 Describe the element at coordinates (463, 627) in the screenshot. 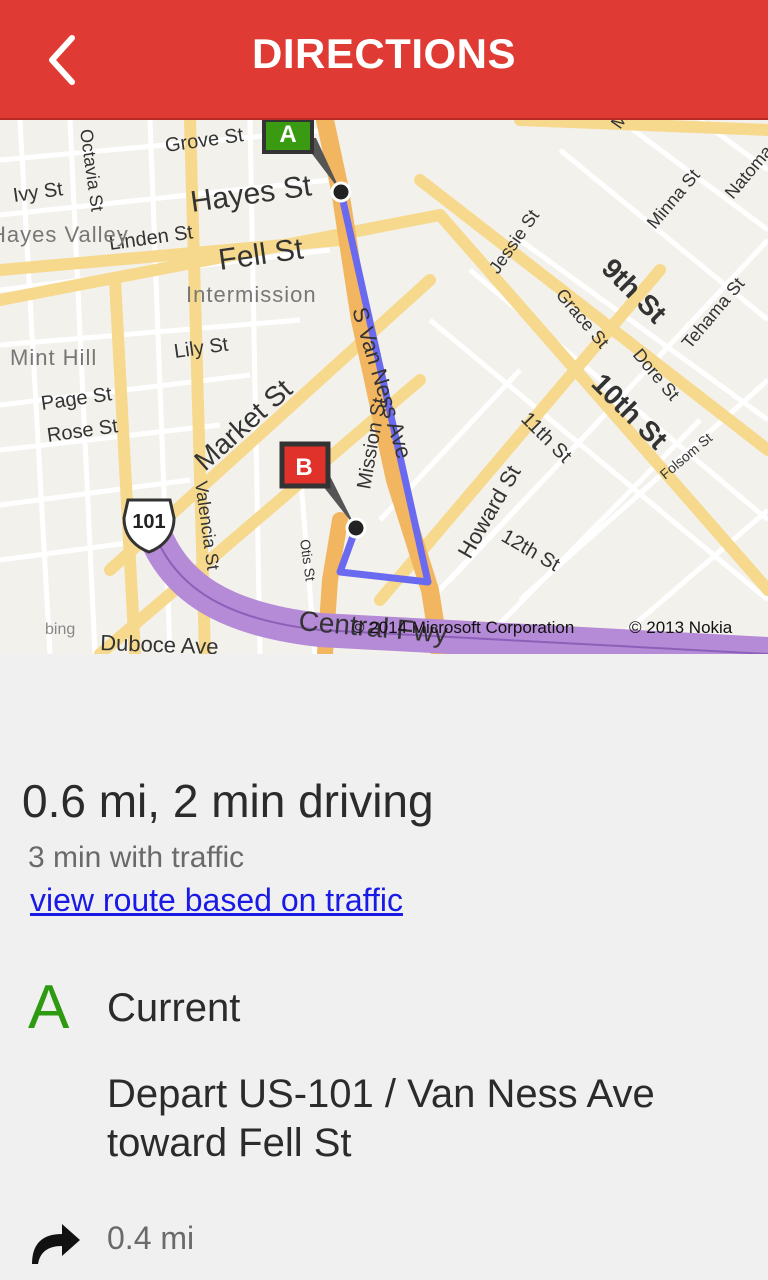

I see `attribution-microsoft: © 2014 Microsoft Corporation` at that location.